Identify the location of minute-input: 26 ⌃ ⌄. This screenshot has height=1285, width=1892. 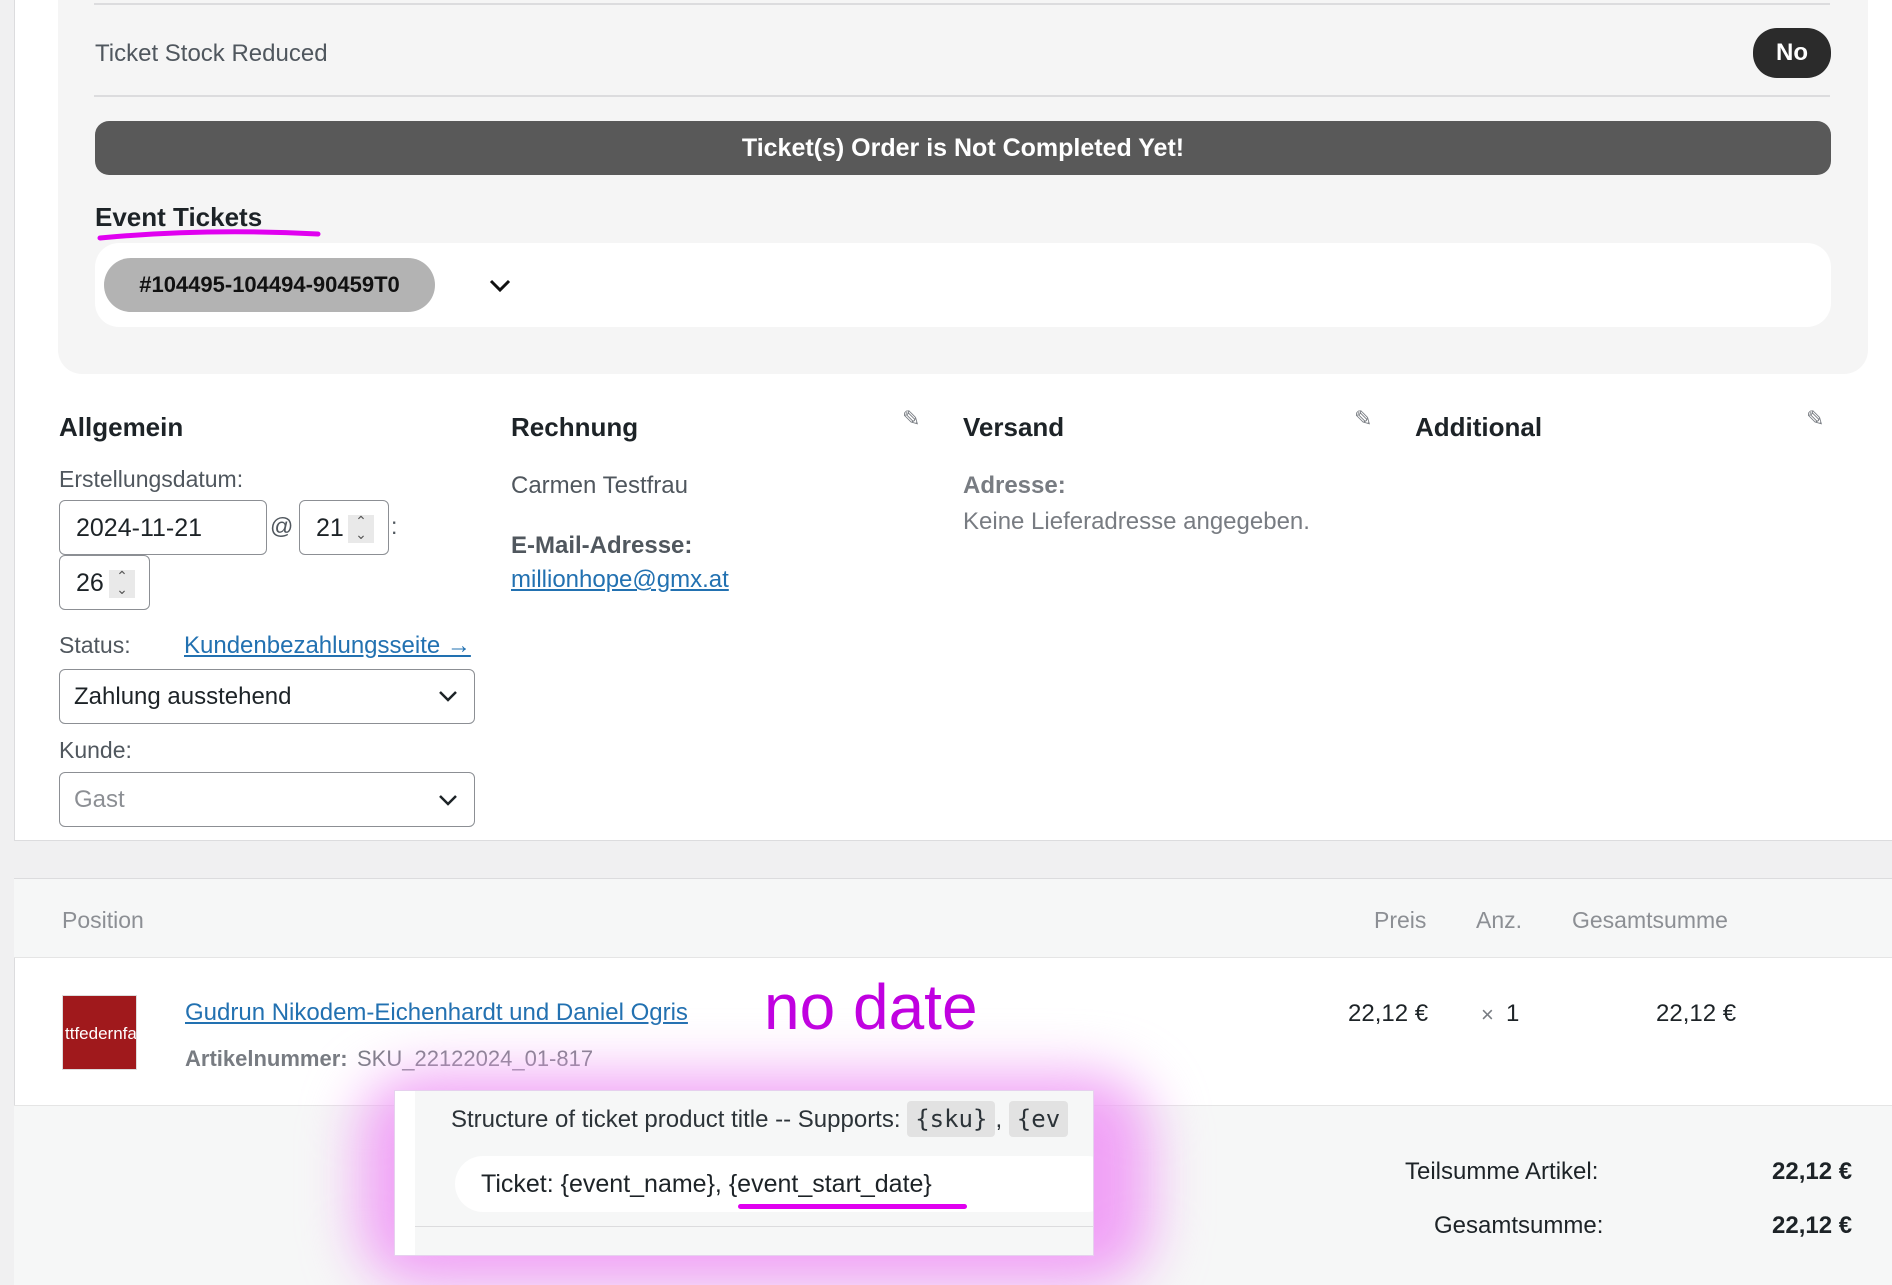
(104, 582).